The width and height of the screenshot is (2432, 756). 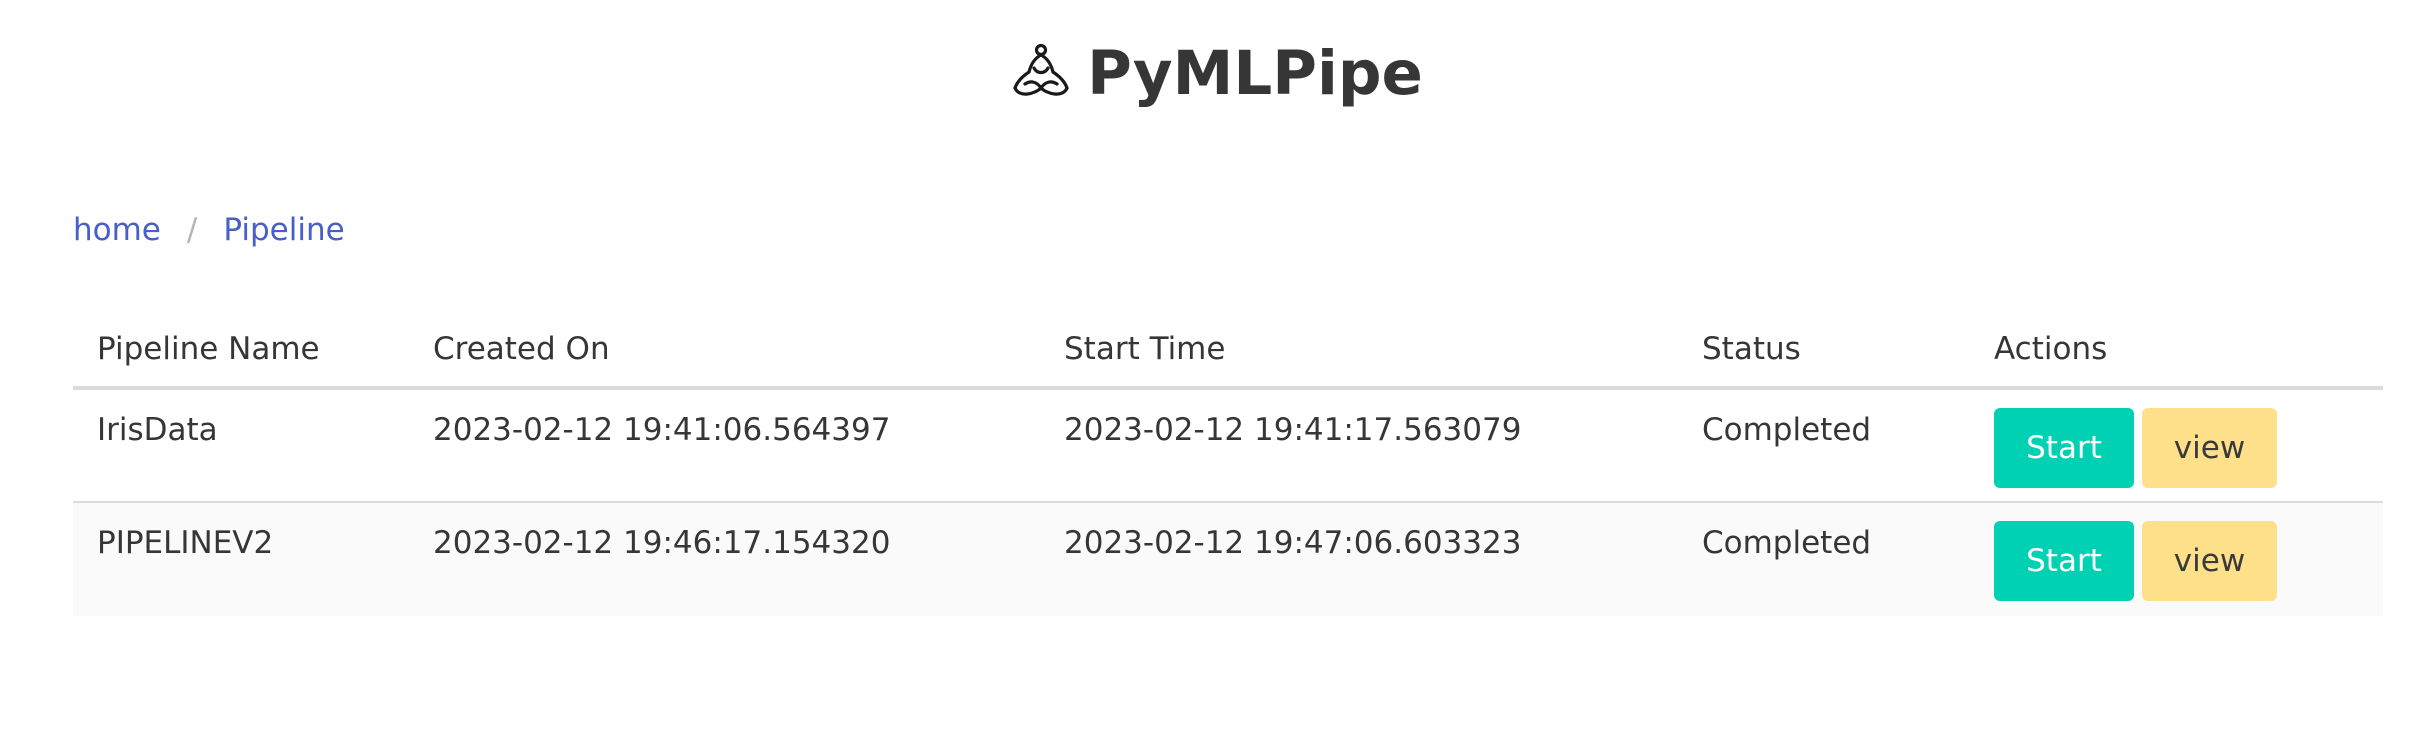 I want to click on app-title: PyMLPipe, so click(x=1255, y=73).